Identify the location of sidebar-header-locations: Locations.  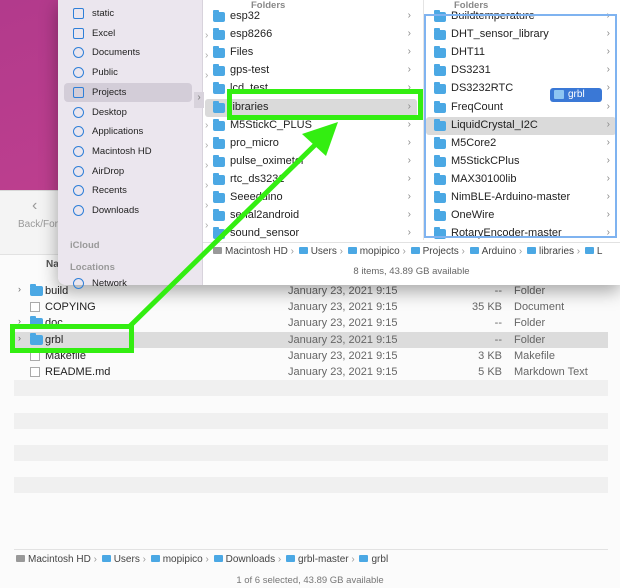
(92, 267).